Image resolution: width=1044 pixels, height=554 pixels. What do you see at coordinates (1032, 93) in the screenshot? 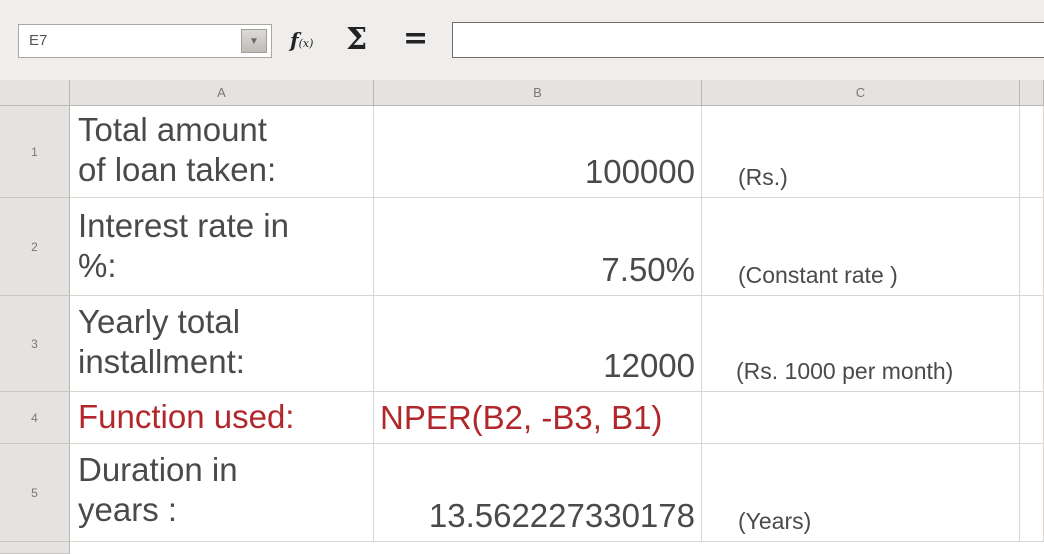
I see `column-header-d` at bounding box center [1032, 93].